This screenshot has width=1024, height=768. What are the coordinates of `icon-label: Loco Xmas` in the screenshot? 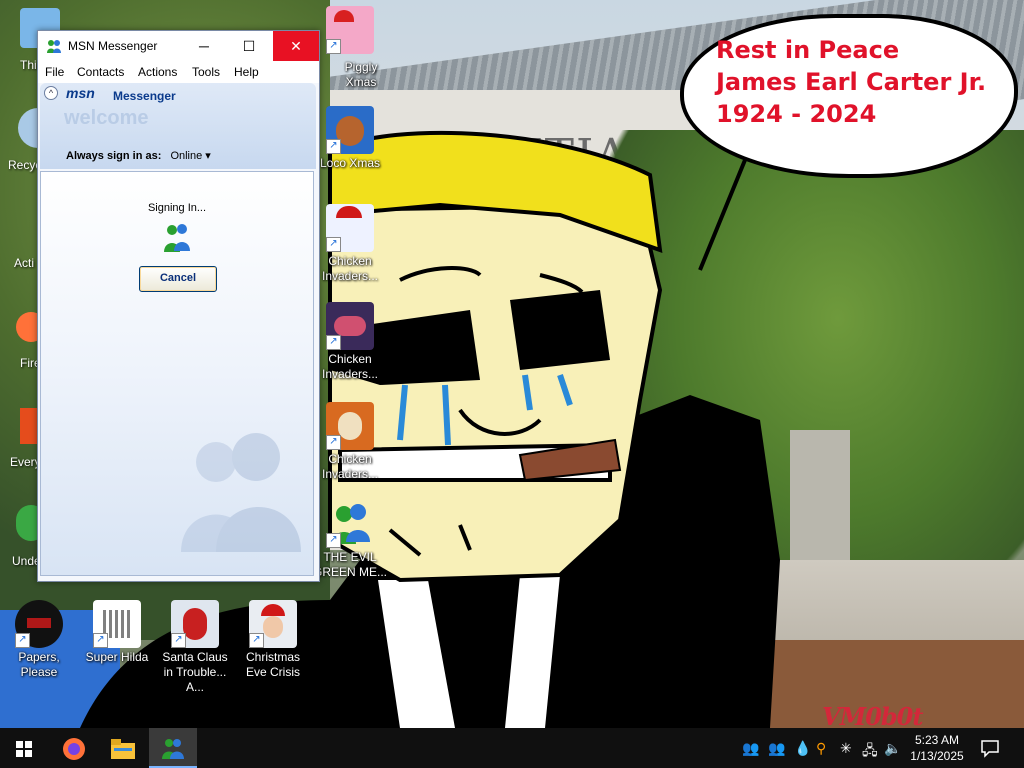 It's located at (350, 163).